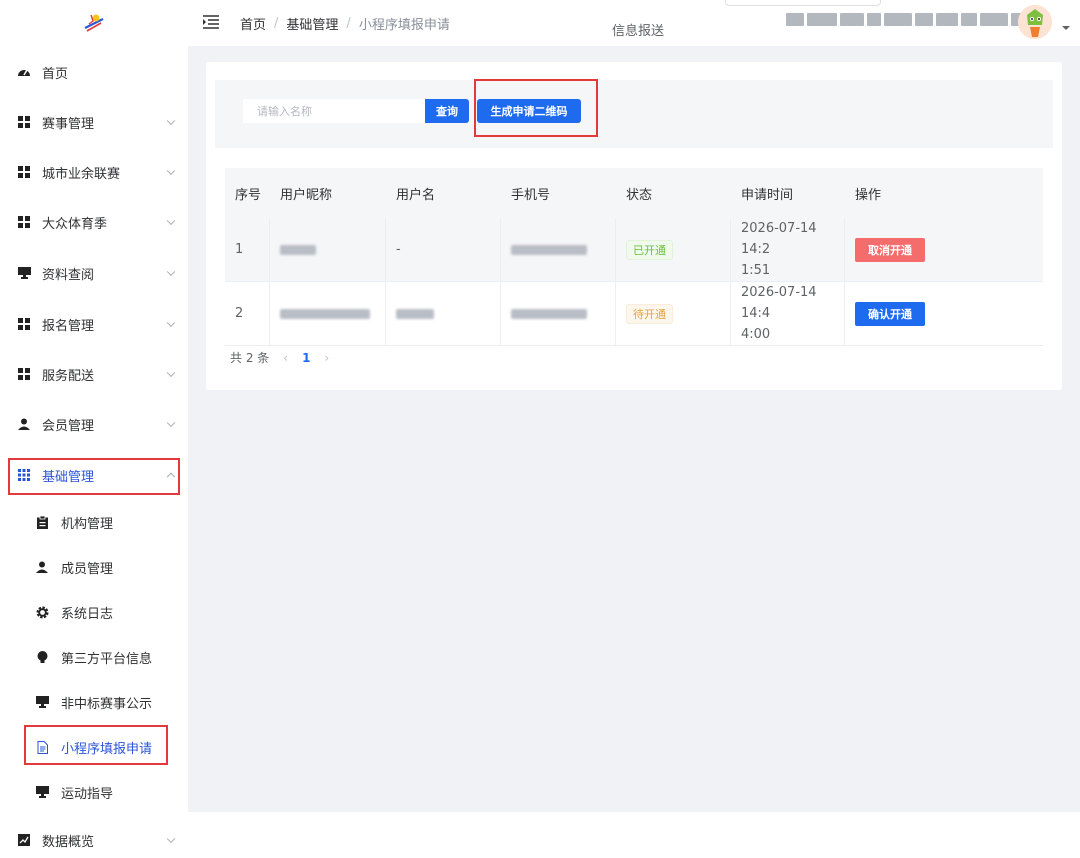 This screenshot has width=1080, height=858. Describe the element at coordinates (306, 358) in the screenshot. I see `pagination-page-1: 1` at that location.